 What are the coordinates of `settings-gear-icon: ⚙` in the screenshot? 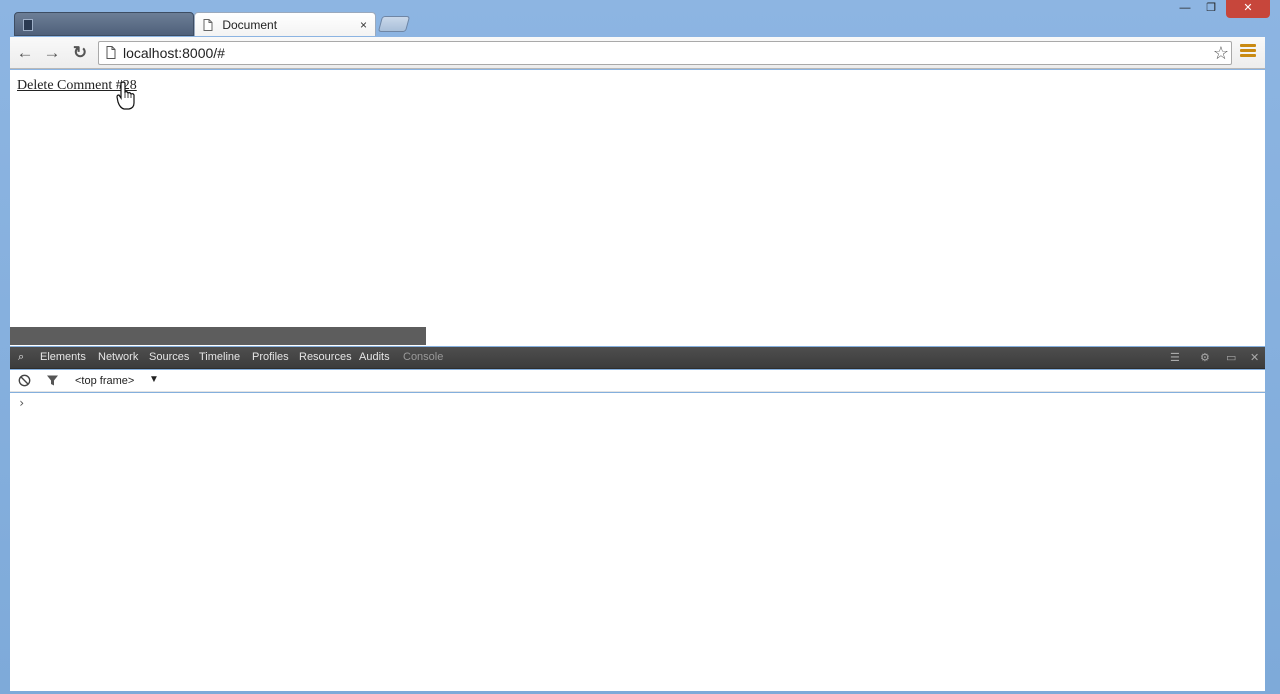 It's located at (1205, 357).